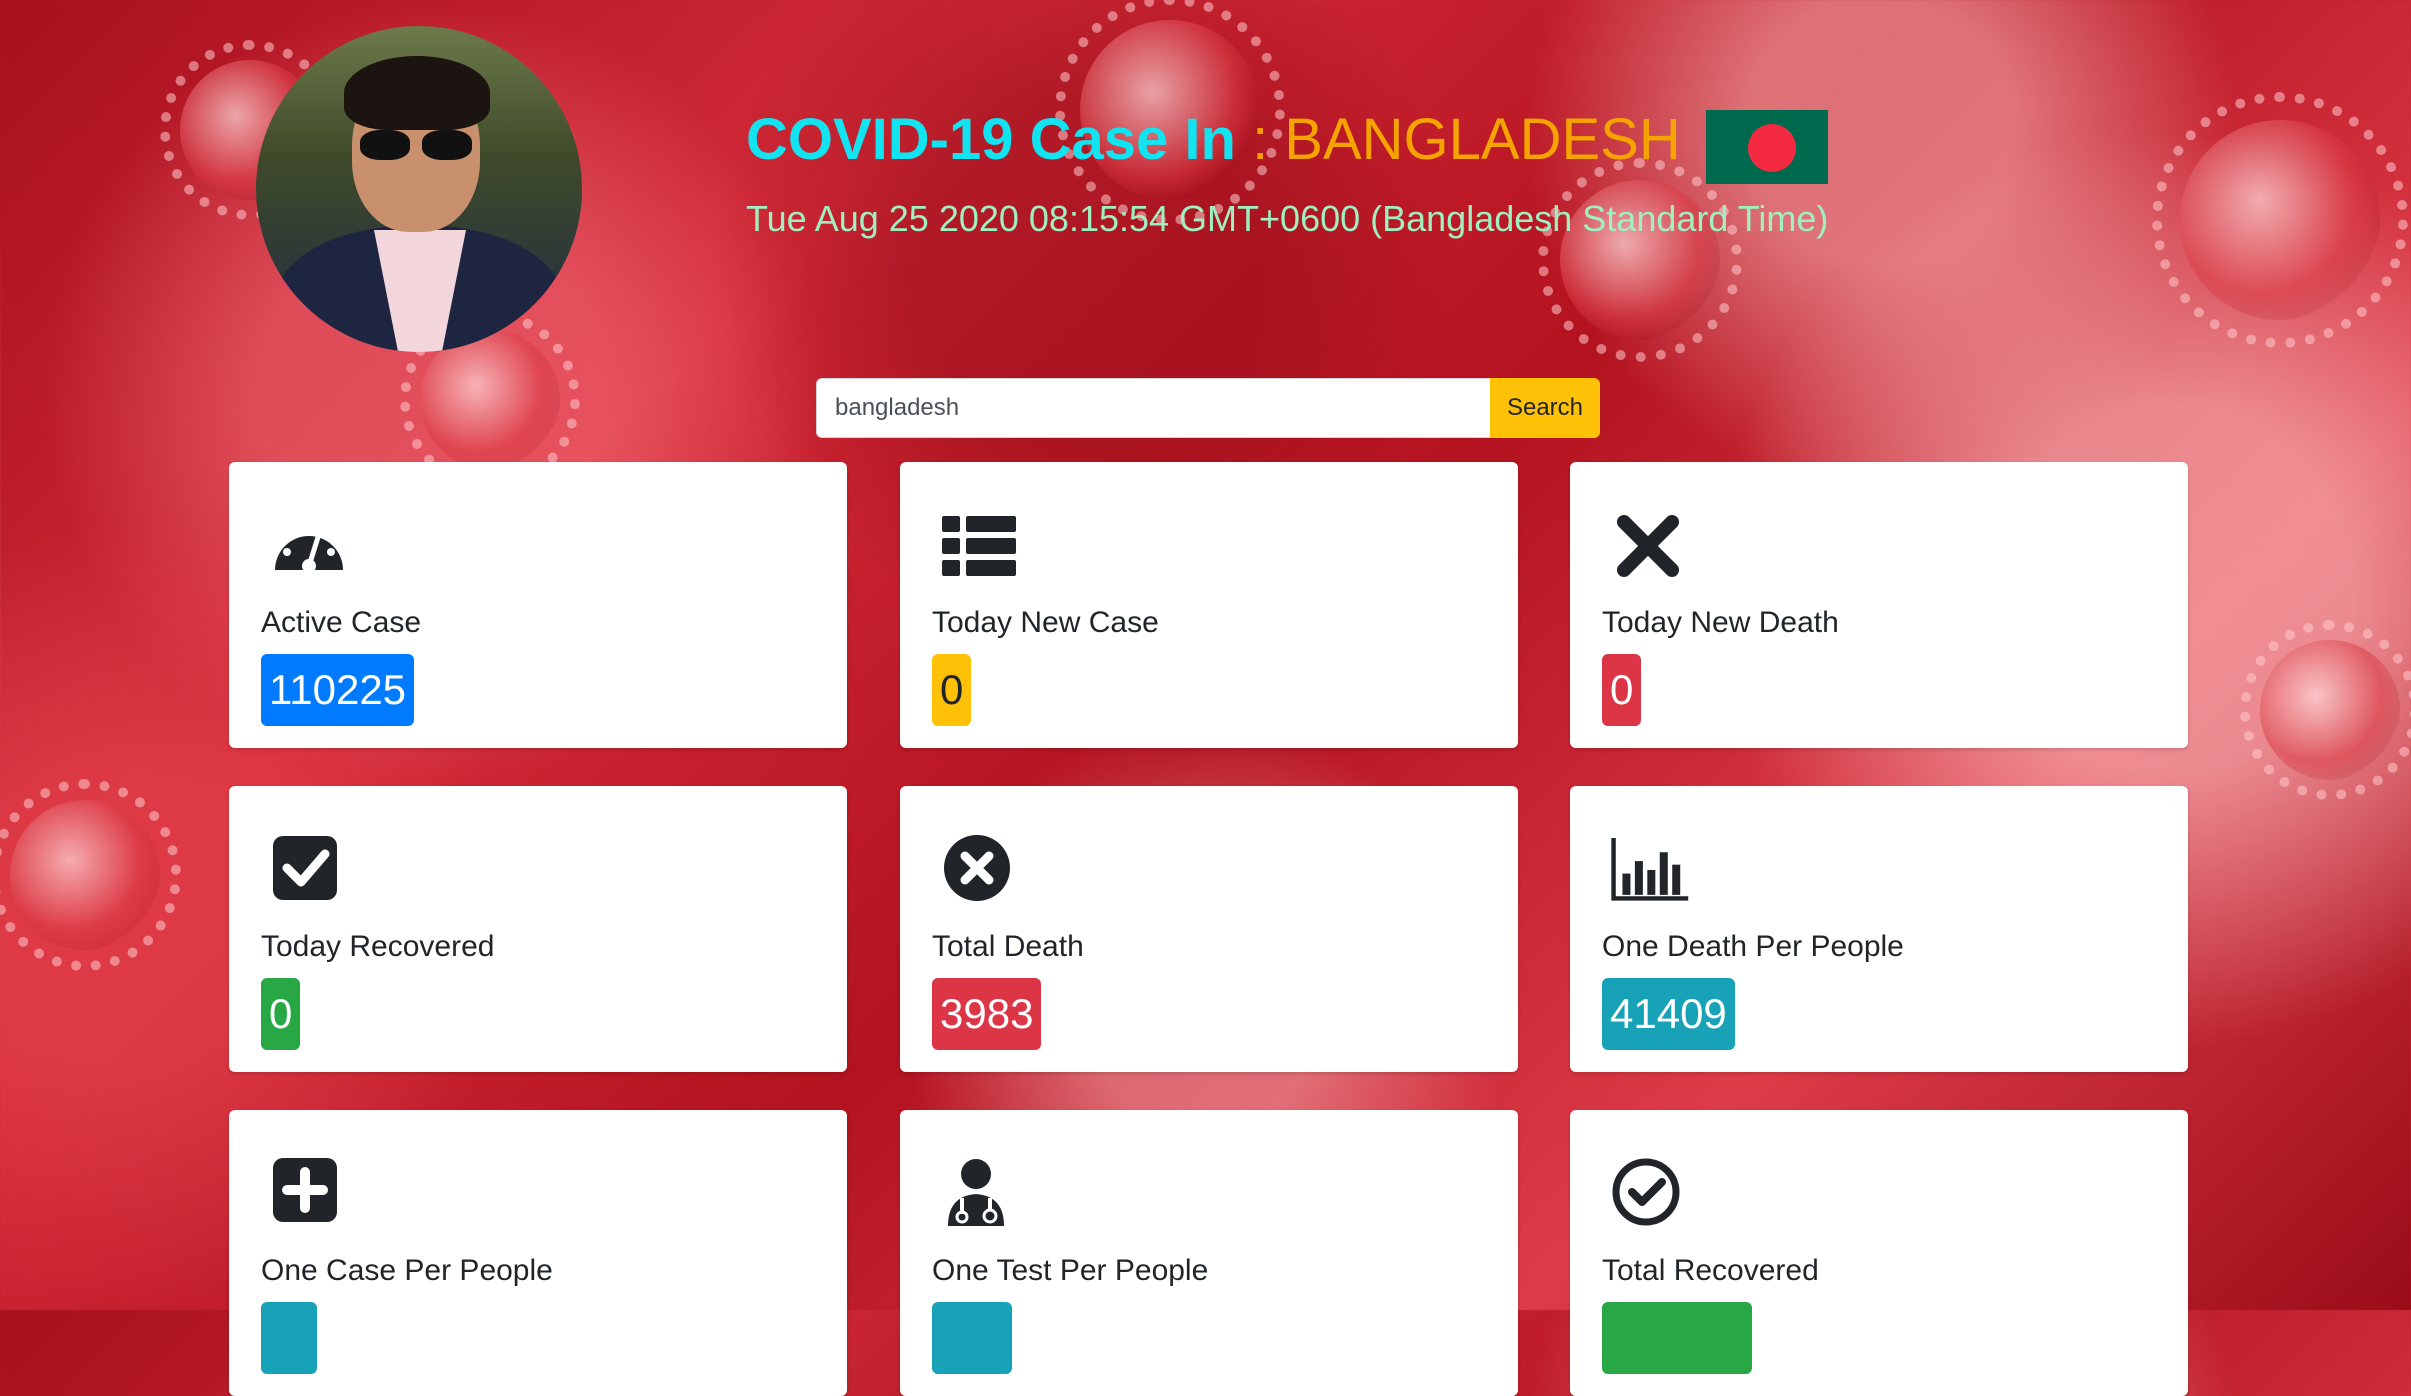  I want to click on card-one-death-per-people: One Death Per People 41409, so click(1879, 929).